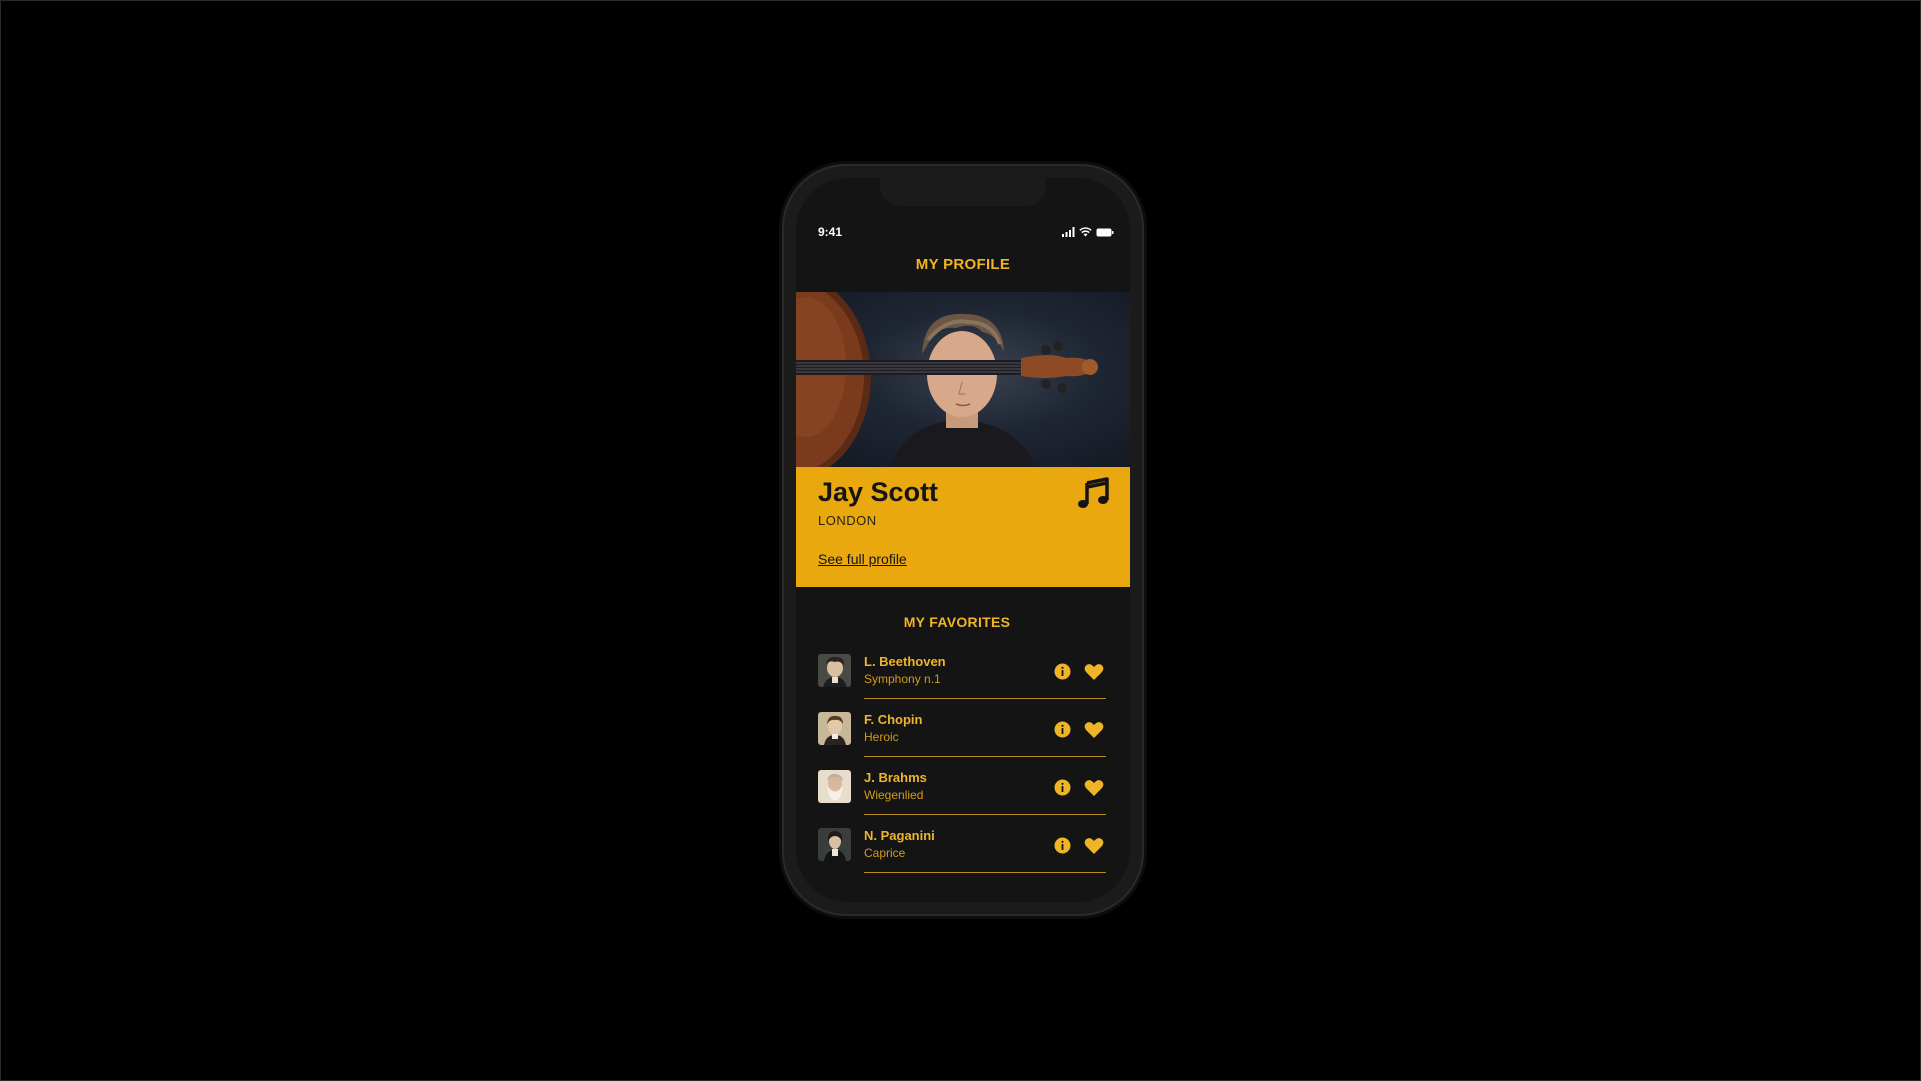  I want to click on profile-name: Jay Scott, so click(878, 492).